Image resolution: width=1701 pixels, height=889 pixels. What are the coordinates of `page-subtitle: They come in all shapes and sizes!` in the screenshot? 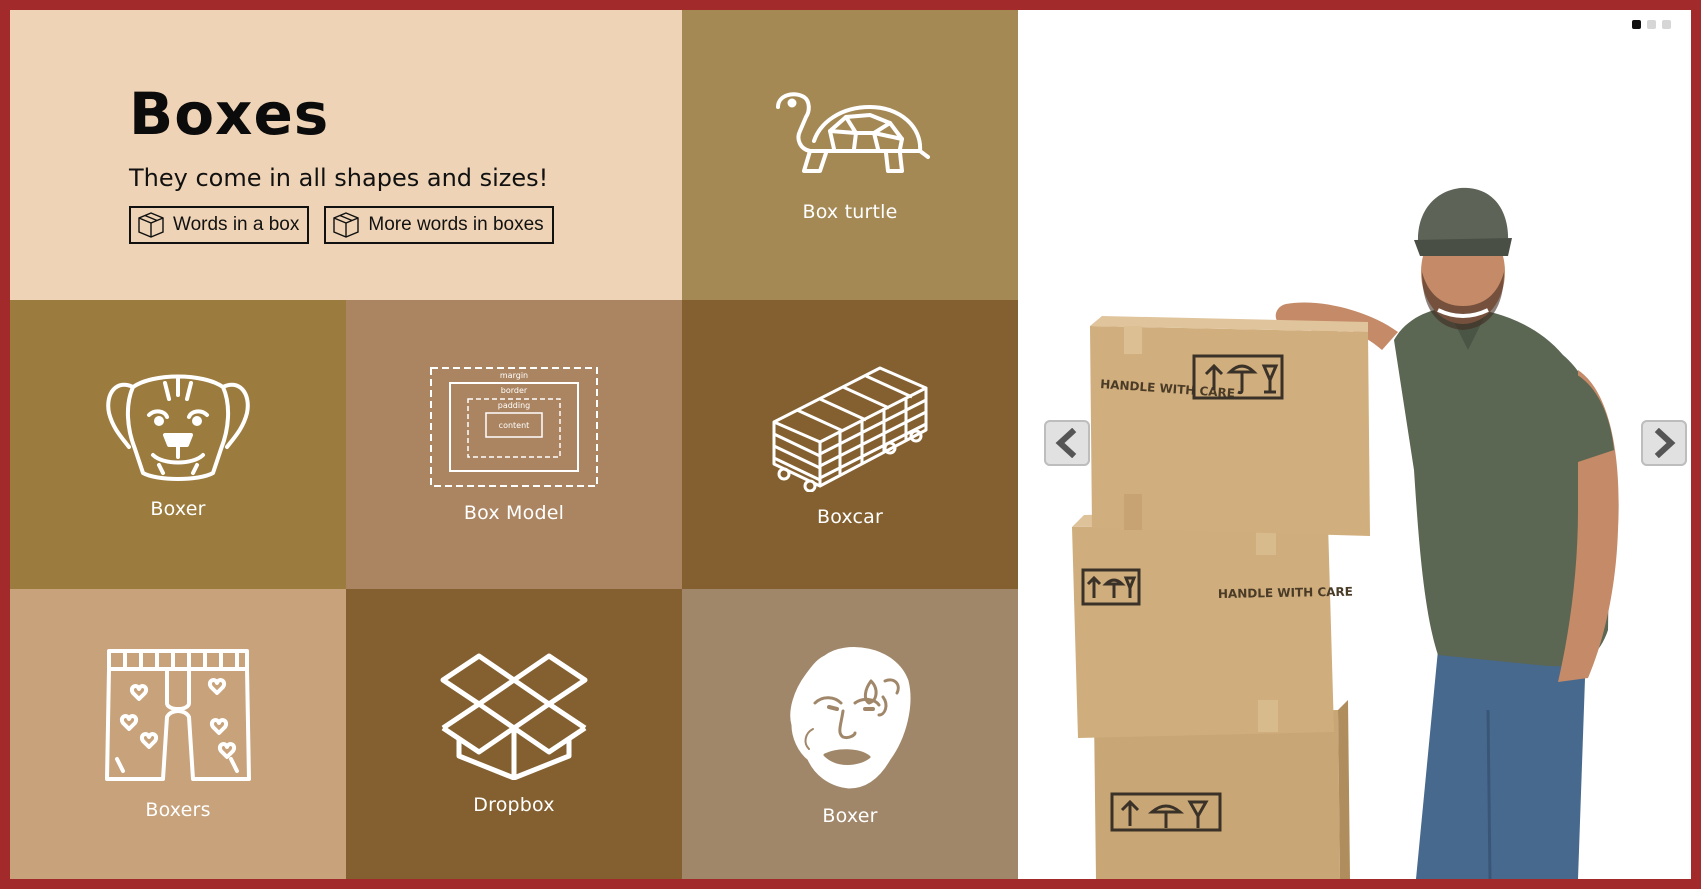 It's located at (339, 178).